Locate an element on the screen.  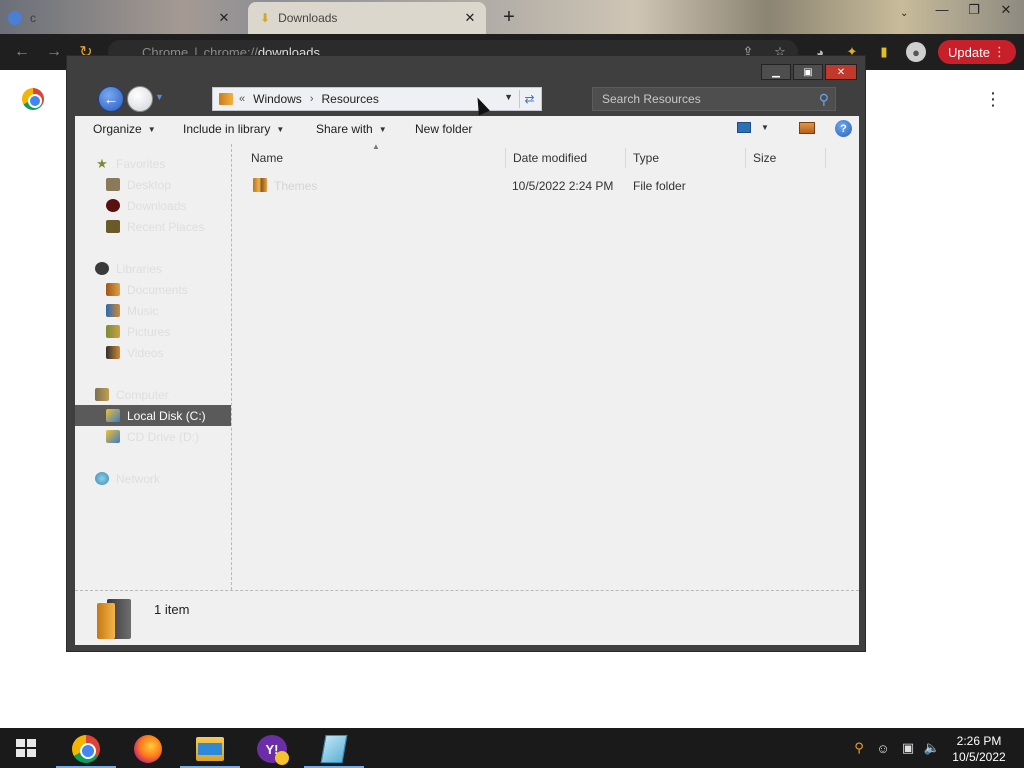
start-button-windows-icon is located at coordinates (26, 748).